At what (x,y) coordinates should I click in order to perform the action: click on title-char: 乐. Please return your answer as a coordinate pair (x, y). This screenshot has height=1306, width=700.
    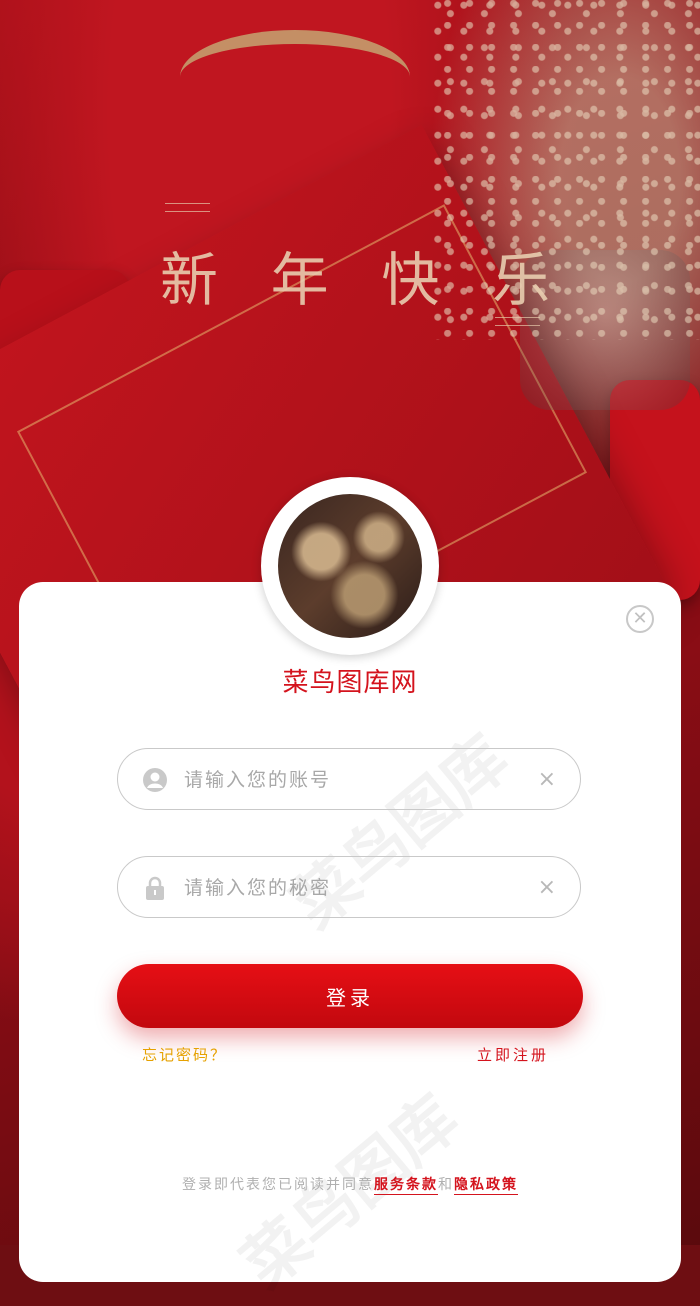
    Looking at the image, I should click on (520, 280).